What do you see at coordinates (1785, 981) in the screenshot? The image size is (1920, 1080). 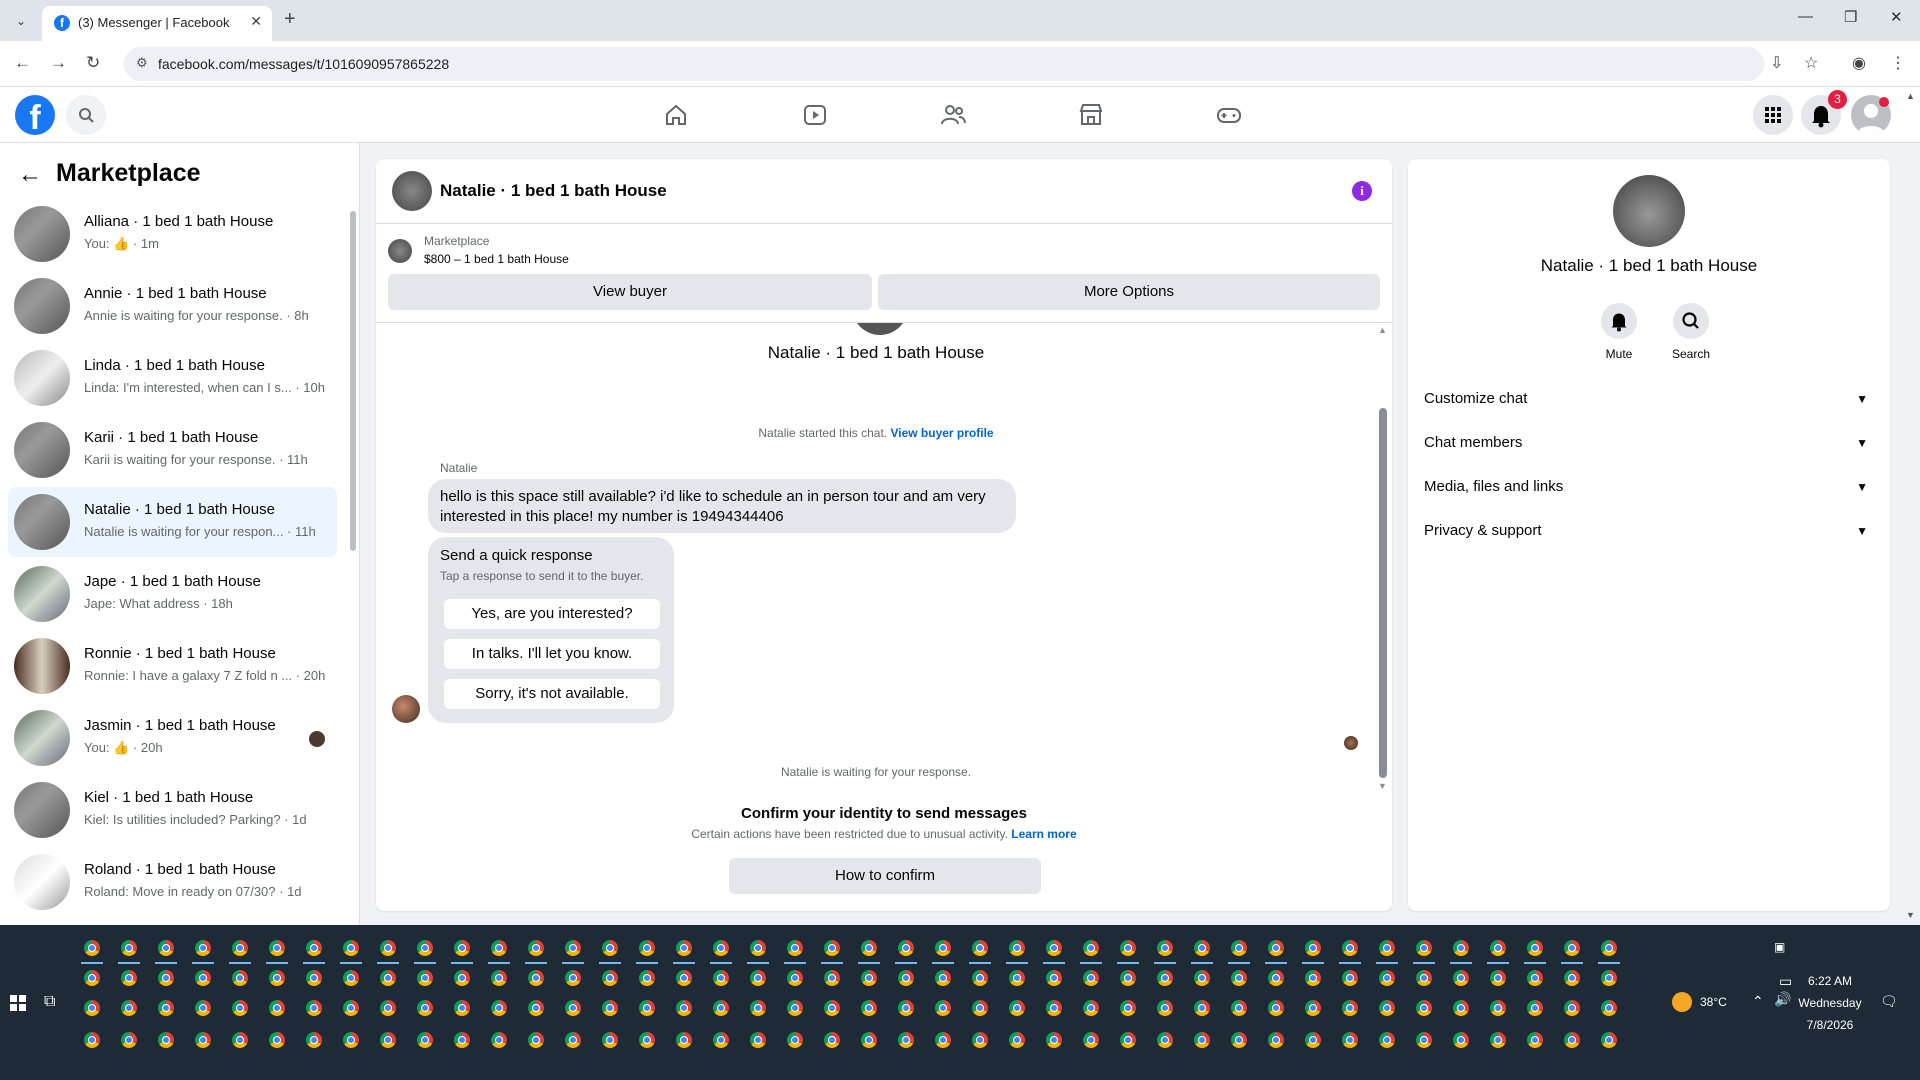 I see `network-icon: ▭` at bounding box center [1785, 981].